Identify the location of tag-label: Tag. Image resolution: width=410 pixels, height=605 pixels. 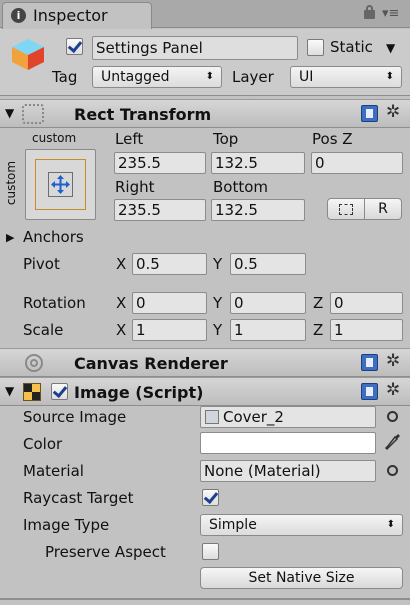
(65, 77).